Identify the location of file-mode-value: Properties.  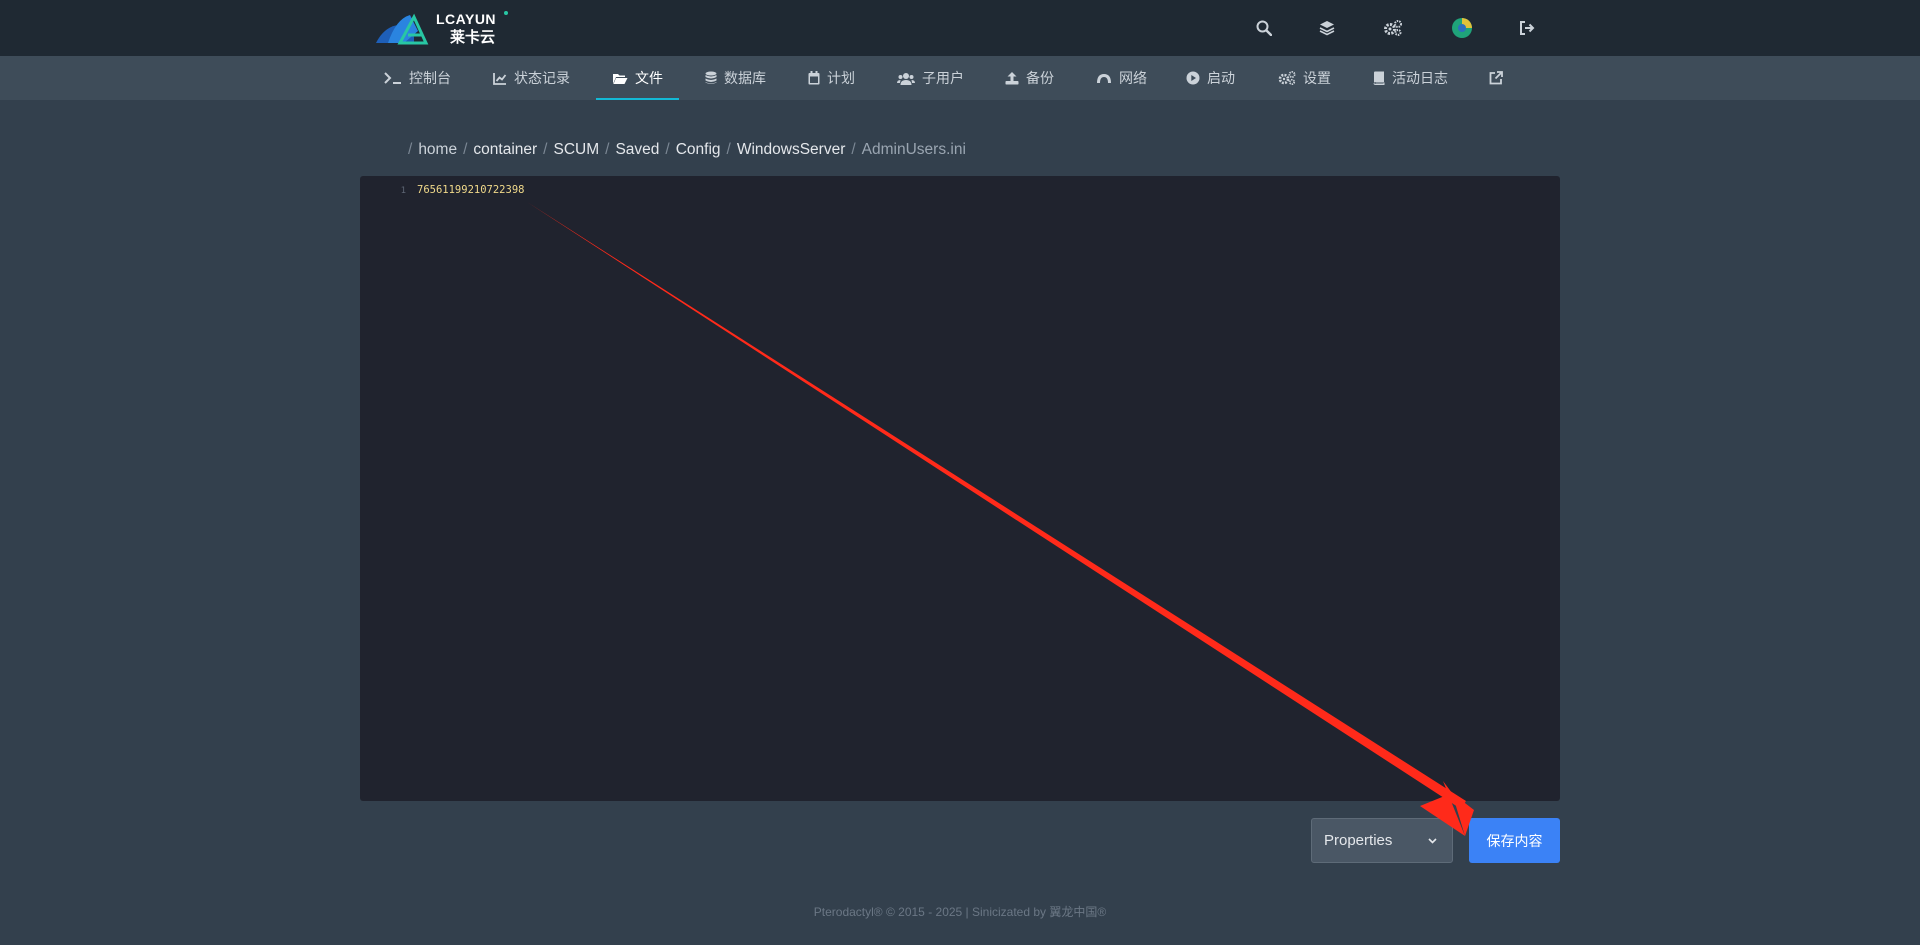
(1358, 840).